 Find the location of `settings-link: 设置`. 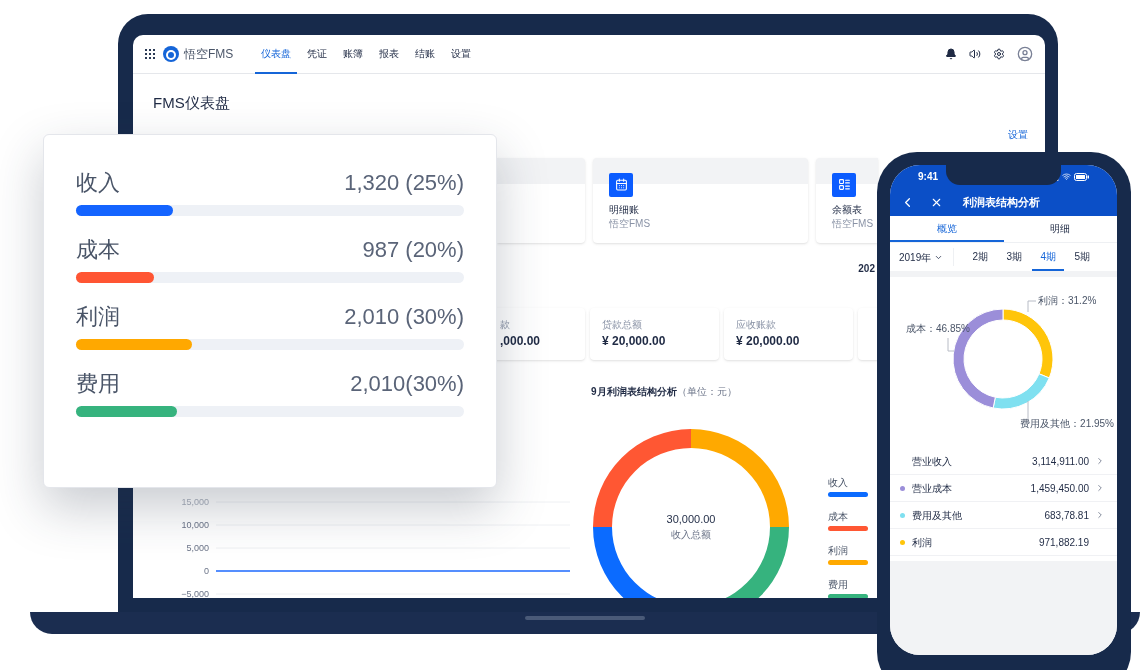

settings-link: 设置 is located at coordinates (1018, 134).